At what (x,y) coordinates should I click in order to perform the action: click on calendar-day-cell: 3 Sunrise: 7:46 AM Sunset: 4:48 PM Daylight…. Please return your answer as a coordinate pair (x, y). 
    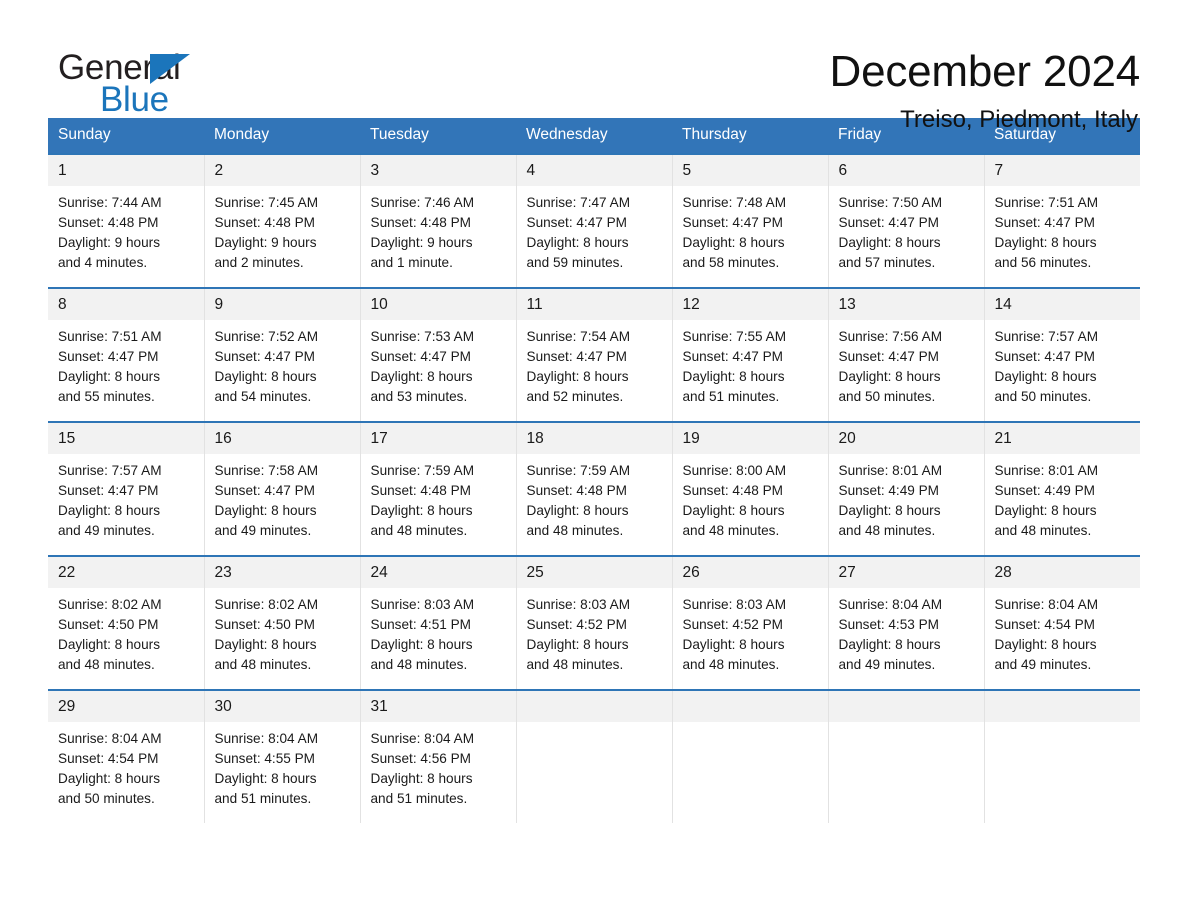
    Looking at the image, I should click on (438, 220).